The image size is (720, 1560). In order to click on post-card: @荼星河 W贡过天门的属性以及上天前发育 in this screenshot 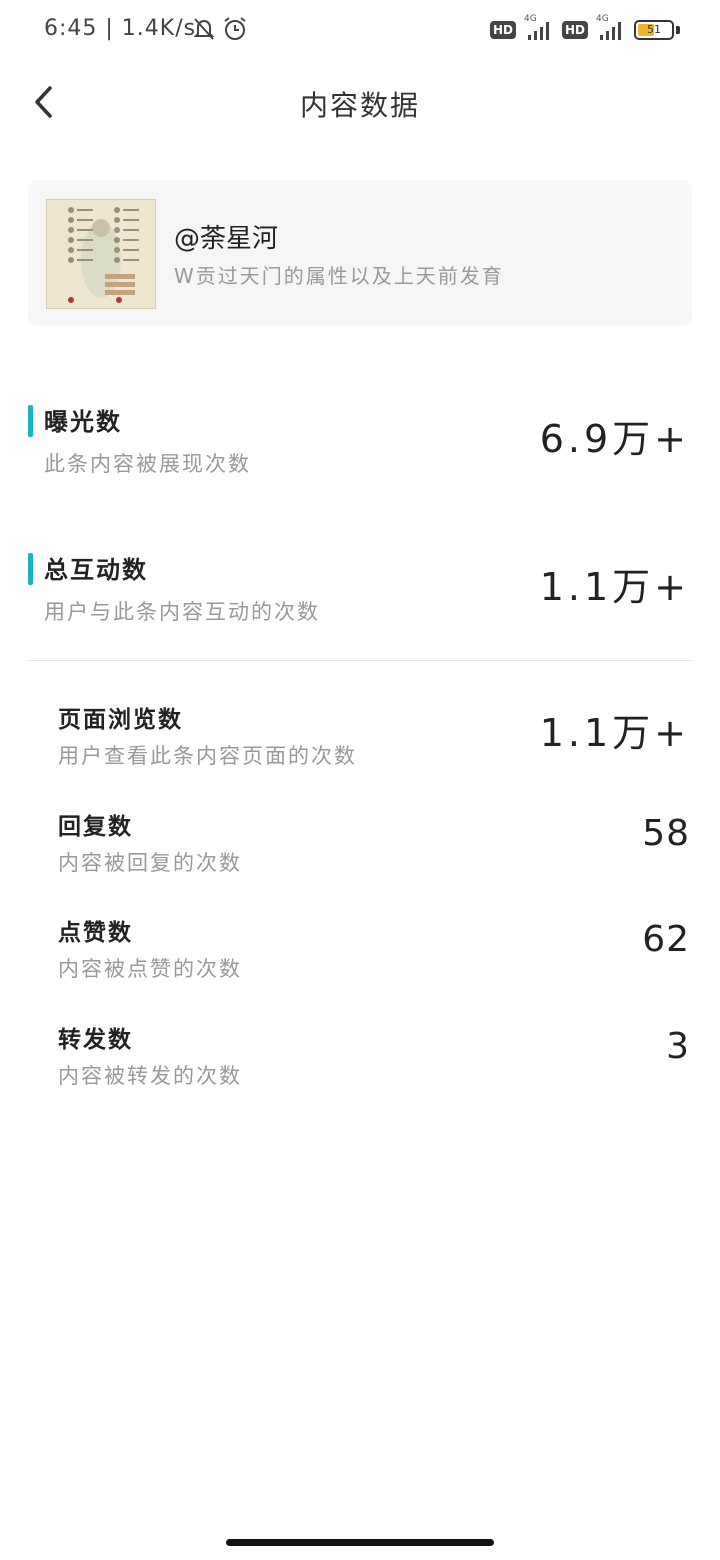, I will do `click(360, 253)`.